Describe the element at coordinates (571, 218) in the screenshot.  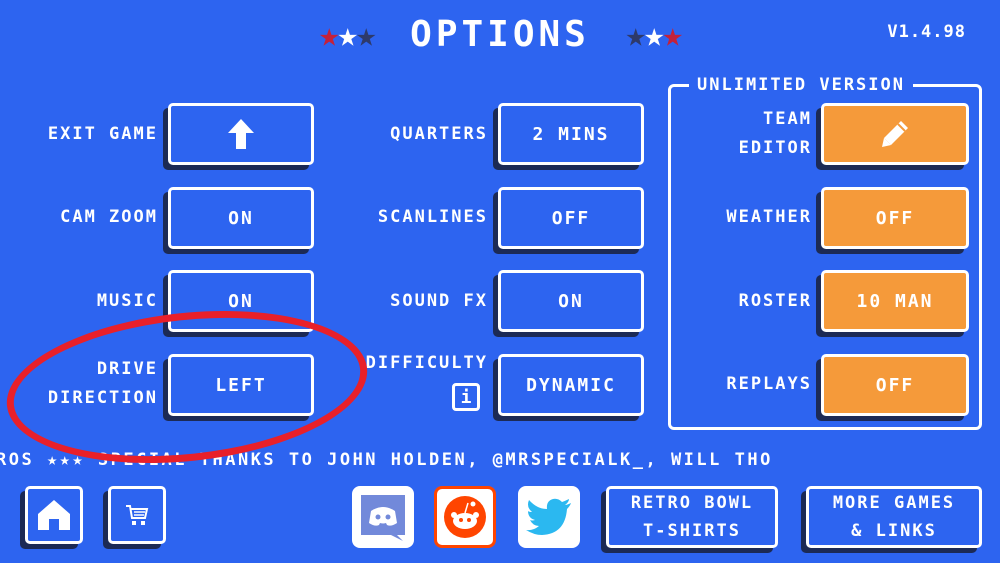
I see `scanlines-button: OFF` at that location.